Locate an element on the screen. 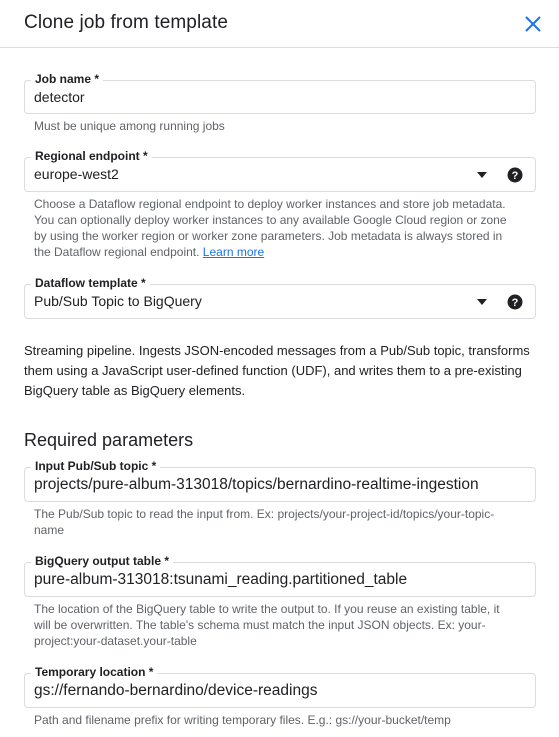 The width and height of the screenshot is (559, 737). required-parameters-heading: Required parameters is located at coordinates (109, 440).